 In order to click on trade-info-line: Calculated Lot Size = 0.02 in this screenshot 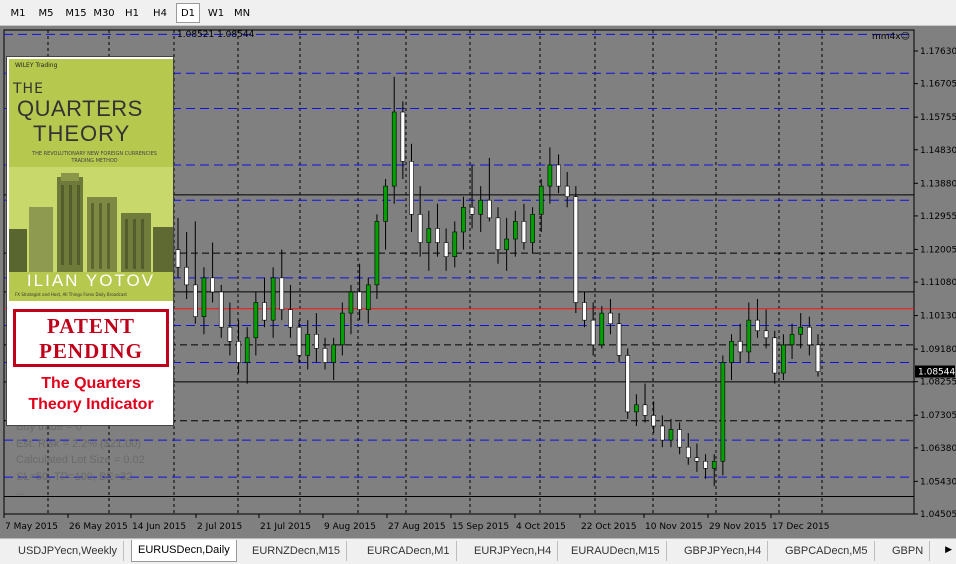, I will do `click(80, 460)`.